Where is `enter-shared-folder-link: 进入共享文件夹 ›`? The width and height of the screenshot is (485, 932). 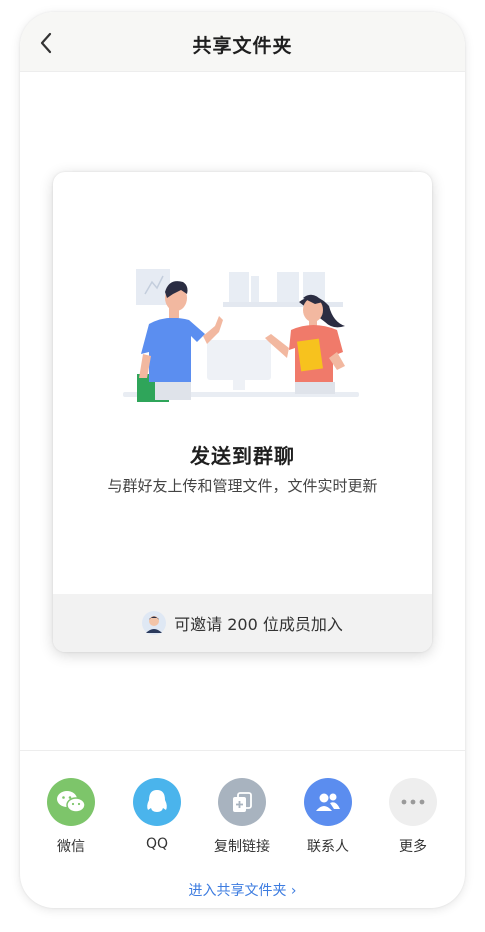 enter-shared-folder-link: 进入共享文件夹 › is located at coordinates (242, 890).